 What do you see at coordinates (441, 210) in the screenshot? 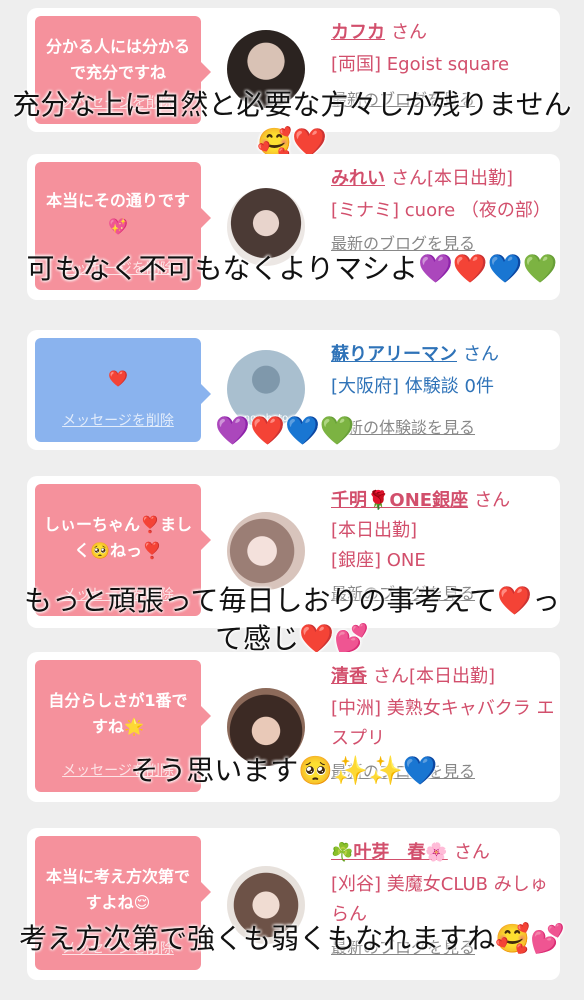
I see `shop-info: [ミナミ] cuore （夜の部）` at bounding box center [441, 210].